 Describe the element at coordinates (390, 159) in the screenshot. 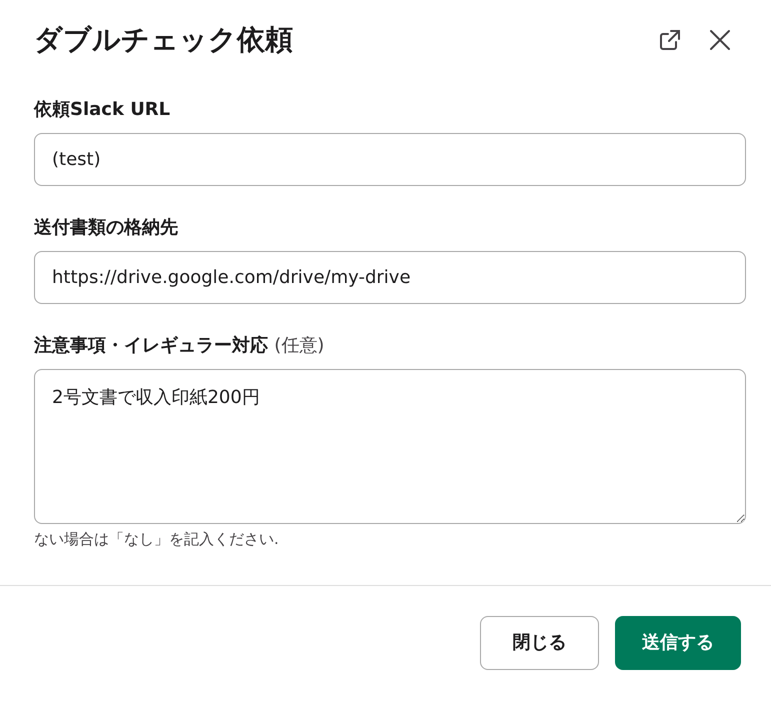

I see `text-field: (test)` at that location.